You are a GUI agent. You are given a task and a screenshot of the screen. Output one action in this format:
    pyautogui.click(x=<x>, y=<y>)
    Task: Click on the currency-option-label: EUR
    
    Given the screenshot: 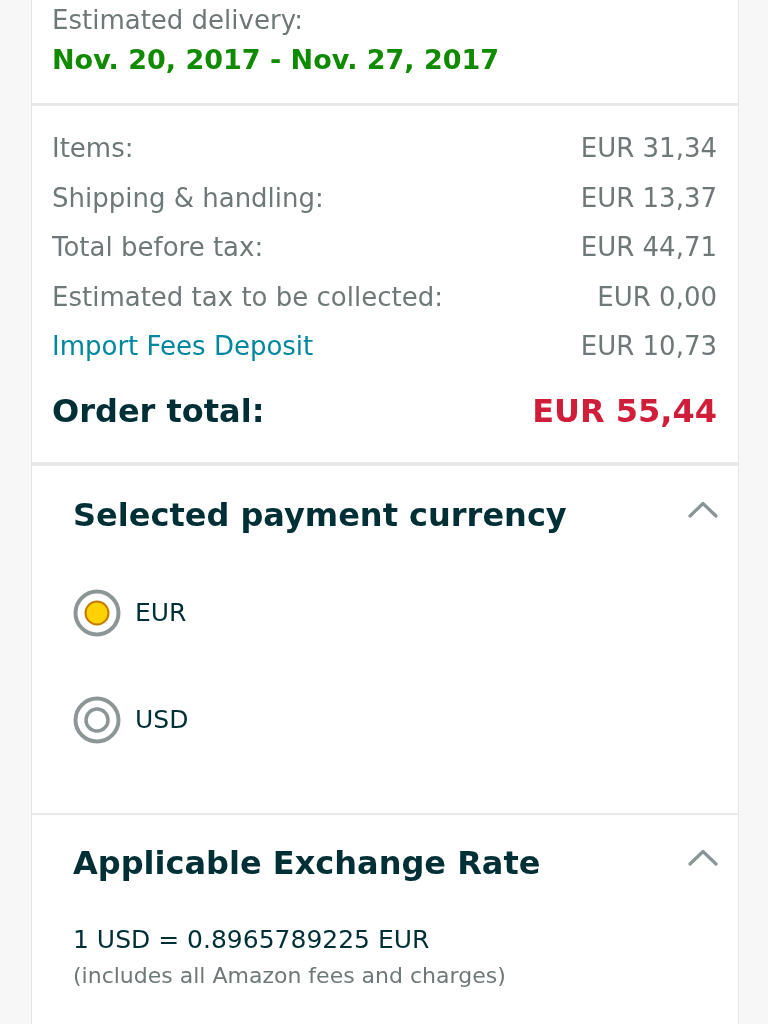 What is the action you would take?
    pyautogui.click(x=161, y=612)
    